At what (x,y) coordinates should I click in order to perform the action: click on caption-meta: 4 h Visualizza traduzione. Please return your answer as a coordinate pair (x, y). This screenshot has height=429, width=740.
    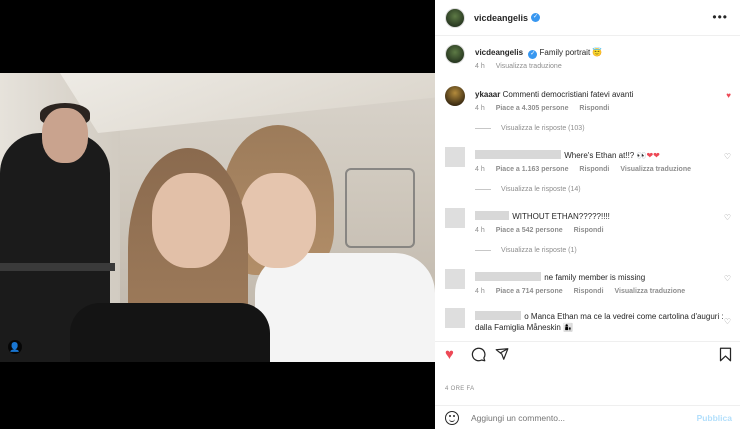
    Looking at the image, I should click on (523, 66).